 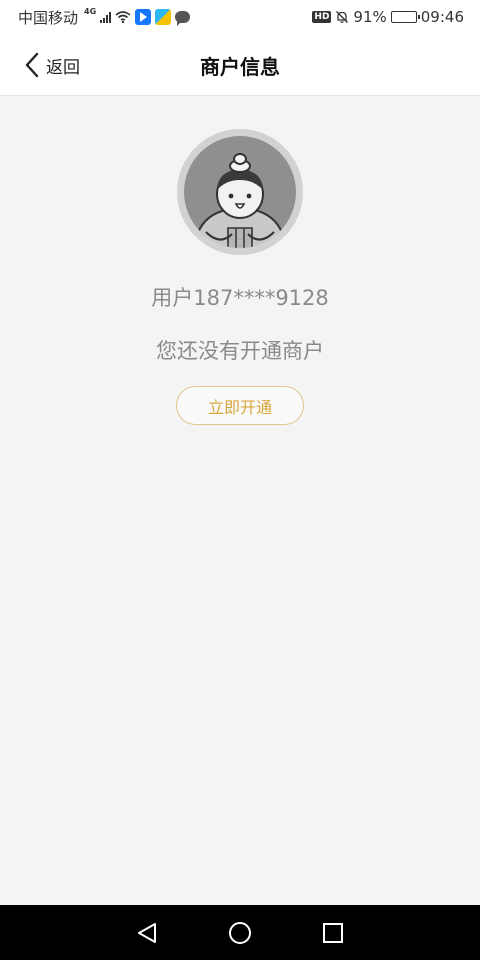 What do you see at coordinates (322, 17) in the screenshot?
I see `hd-icon: HD` at bounding box center [322, 17].